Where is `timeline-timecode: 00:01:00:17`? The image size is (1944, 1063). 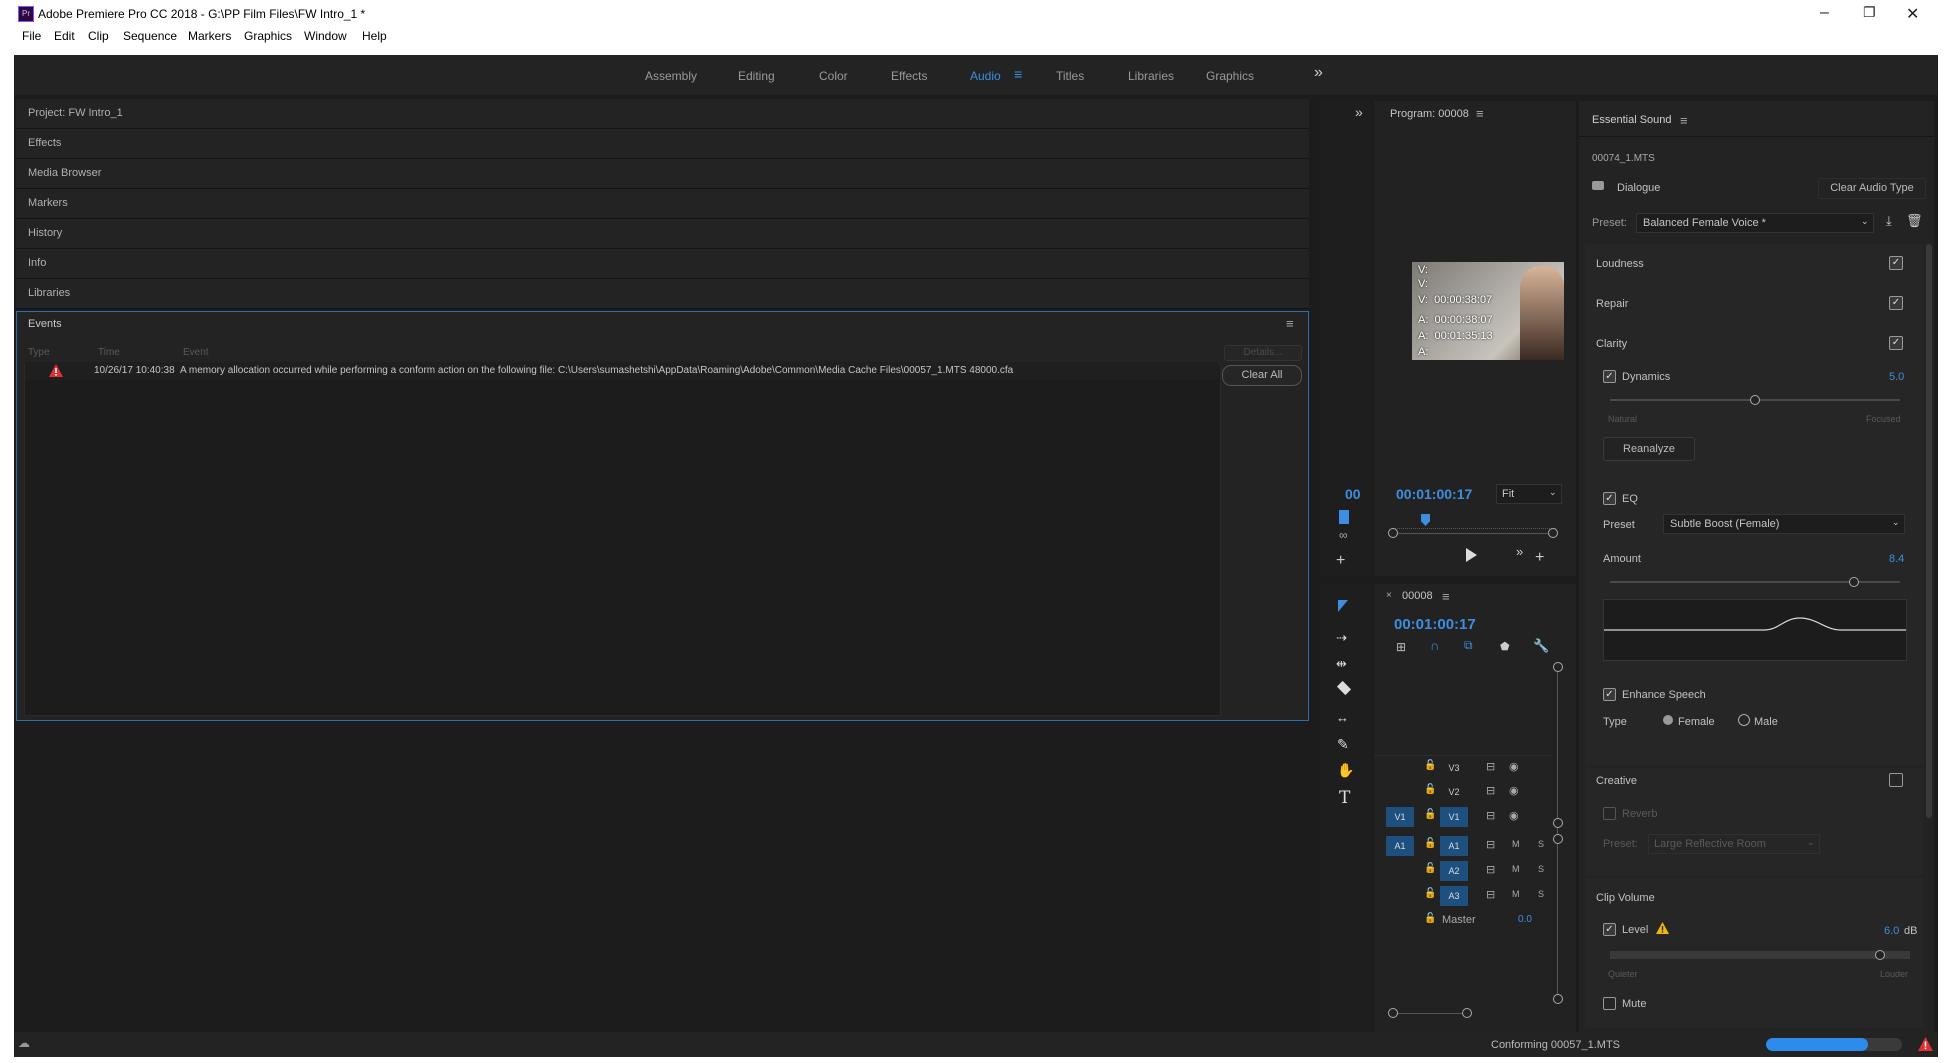
timeline-timecode: 00:01:00:17 is located at coordinates (1435, 624).